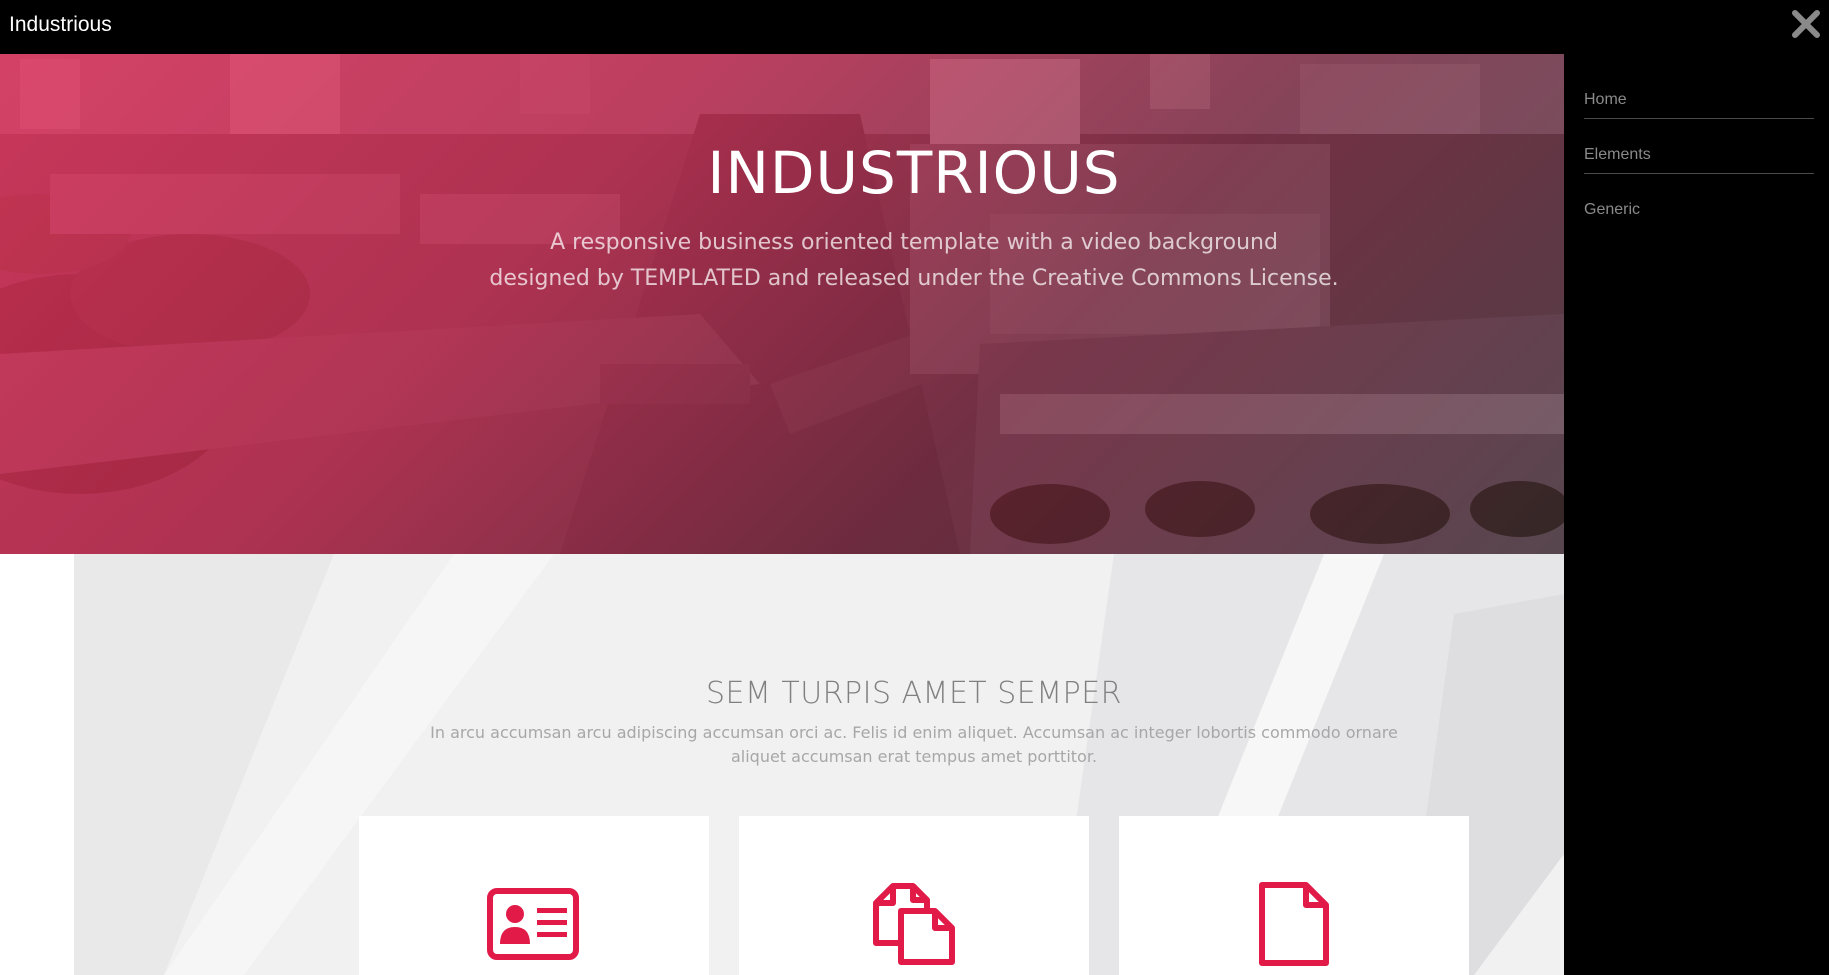  What do you see at coordinates (1806, 24) in the screenshot?
I see `close-icon` at bounding box center [1806, 24].